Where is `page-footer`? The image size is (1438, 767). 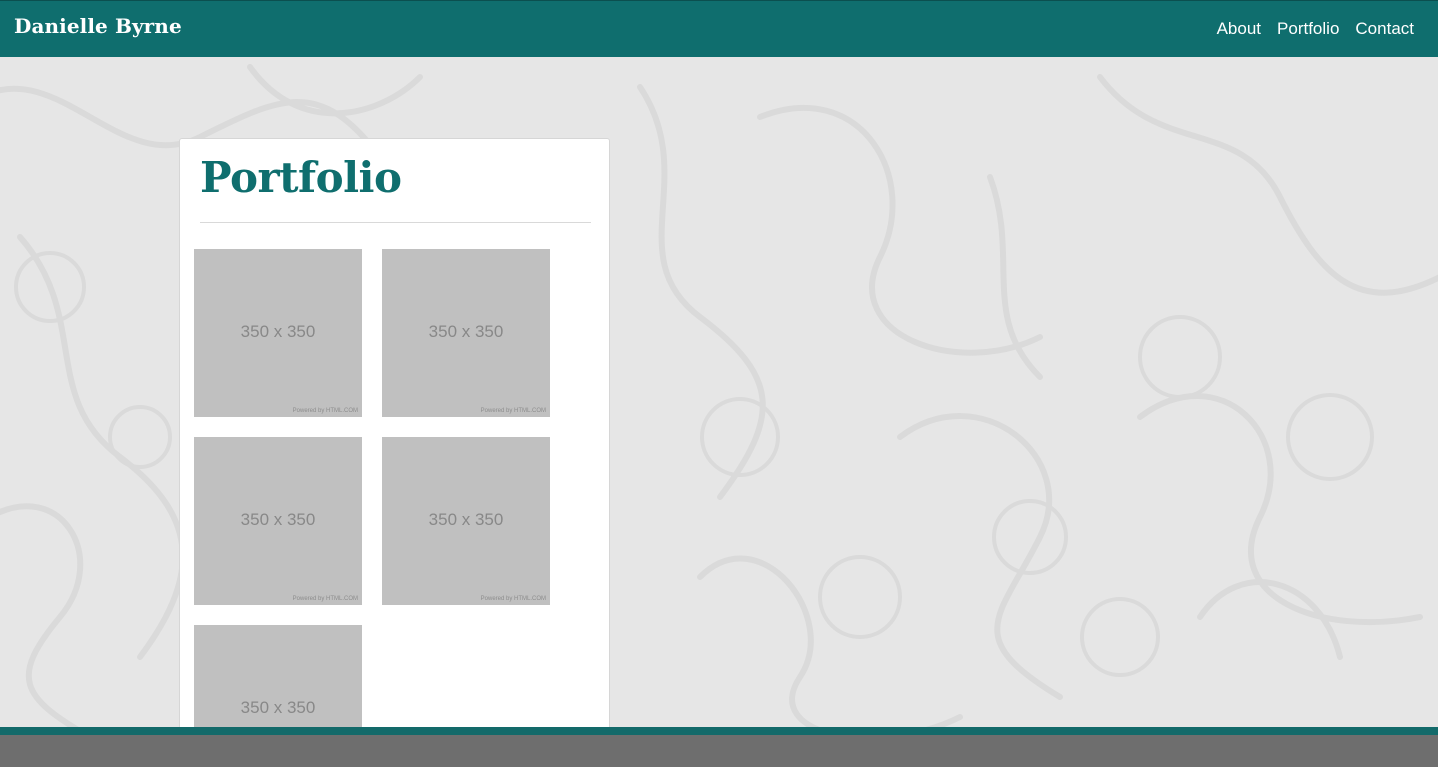
page-footer is located at coordinates (719, 751).